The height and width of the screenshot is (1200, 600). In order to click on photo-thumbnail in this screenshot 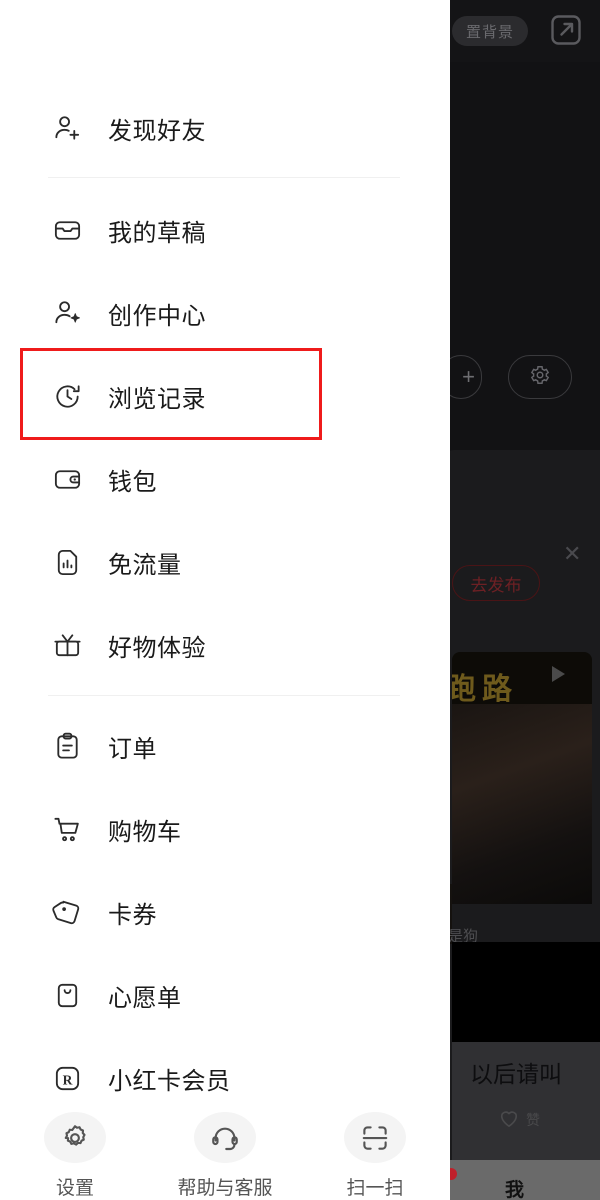, I will do `click(522, 804)`.